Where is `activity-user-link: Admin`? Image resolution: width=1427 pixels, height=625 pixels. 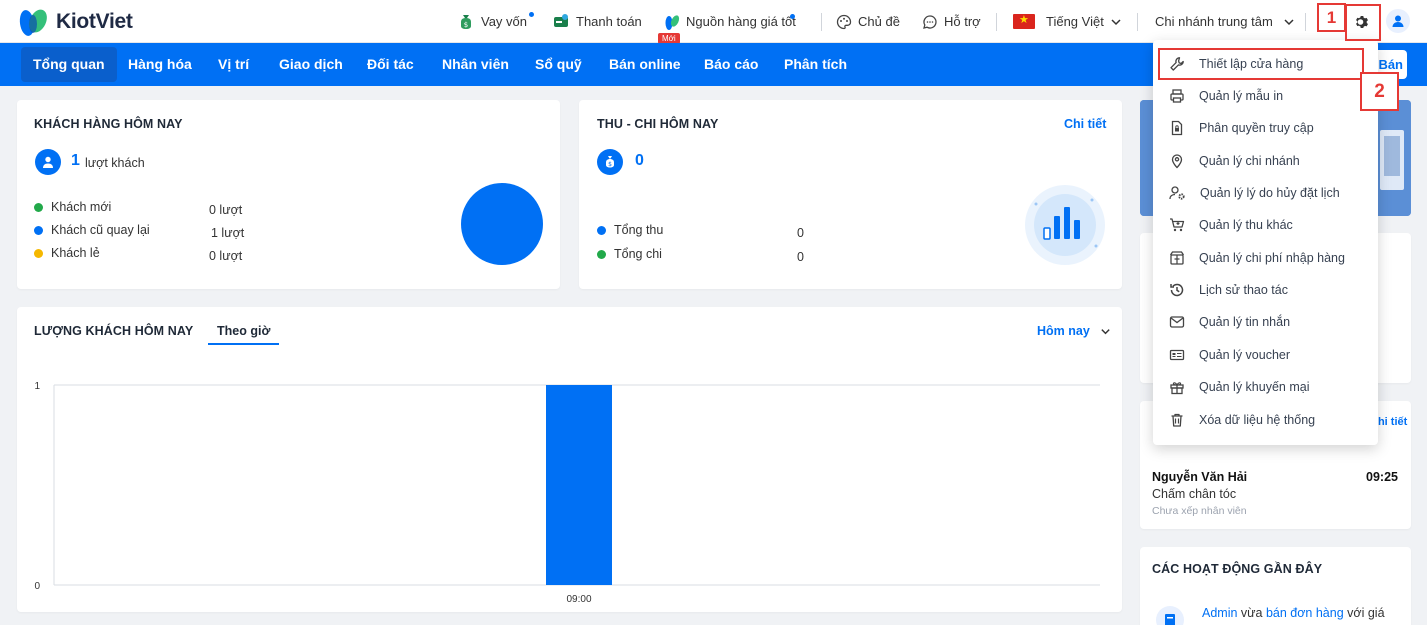
activity-user-link: Admin is located at coordinates (1219, 613).